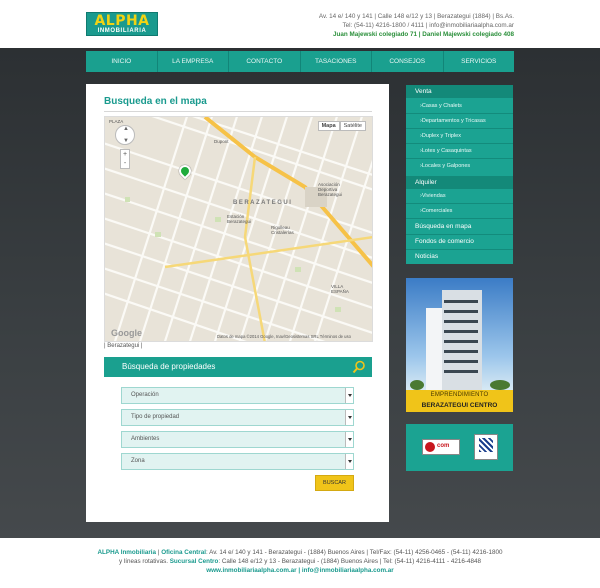  What do you see at coordinates (459, 136) in the screenshot?
I see `sidebar-item-duplex: Duplex y Triplex` at bounding box center [459, 136].